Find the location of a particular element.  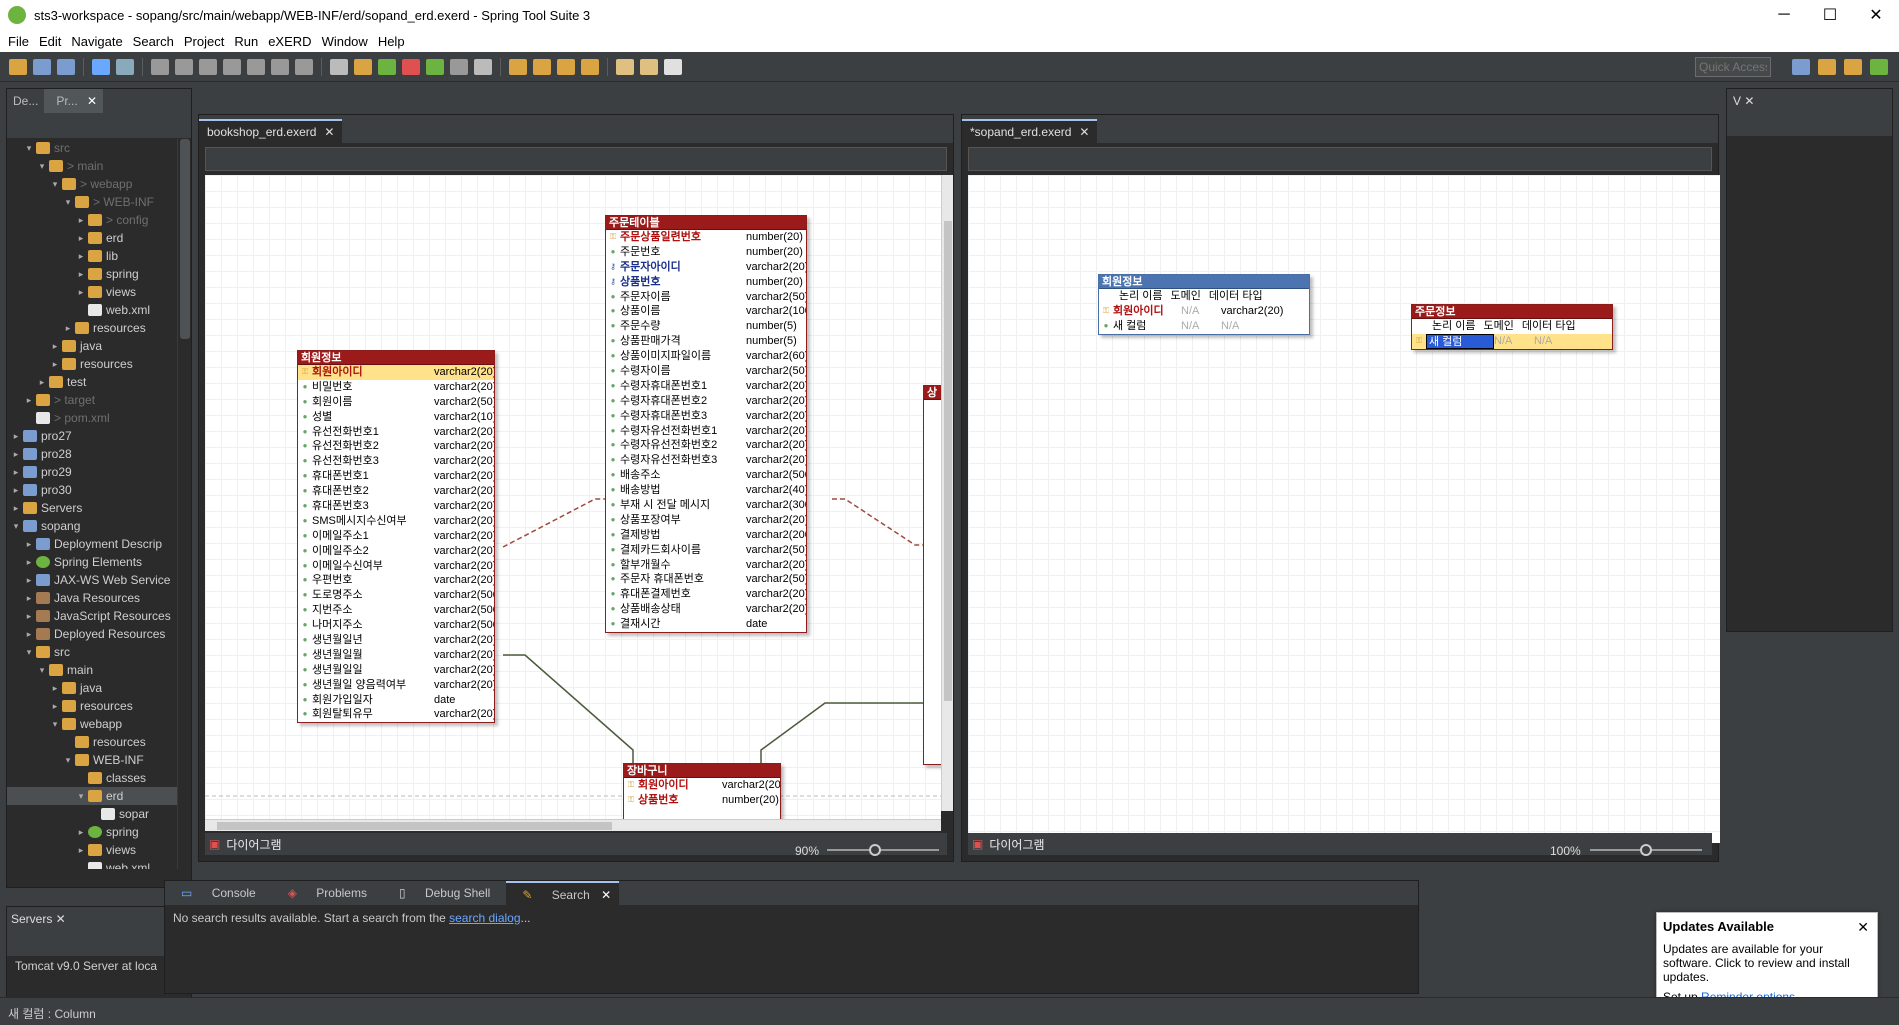

tab-project-explorer: Pr... ✕ is located at coordinates (74, 101).